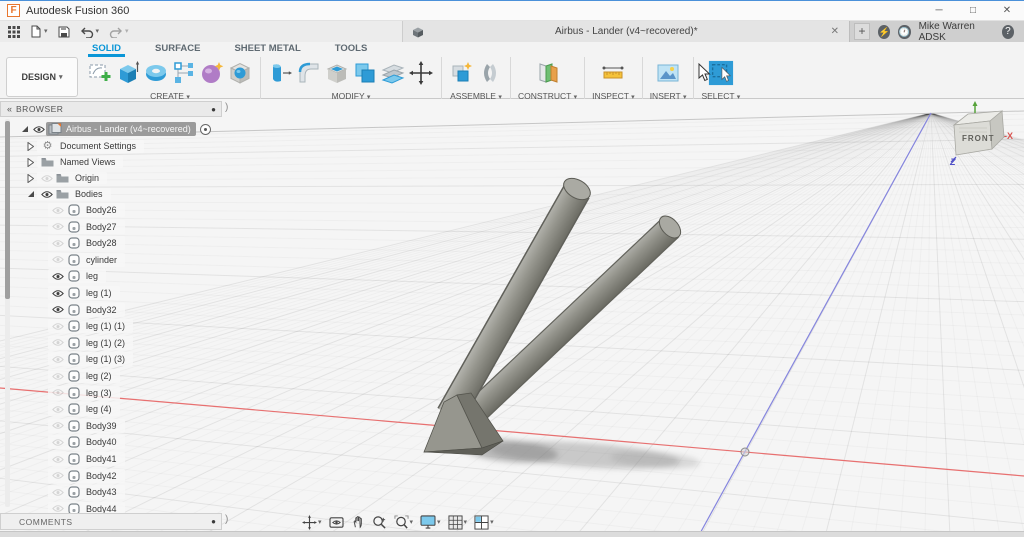 Image resolution: width=1024 pixels, height=537 pixels. What do you see at coordinates (613, 73) in the screenshot?
I see `measure-button` at bounding box center [613, 73].